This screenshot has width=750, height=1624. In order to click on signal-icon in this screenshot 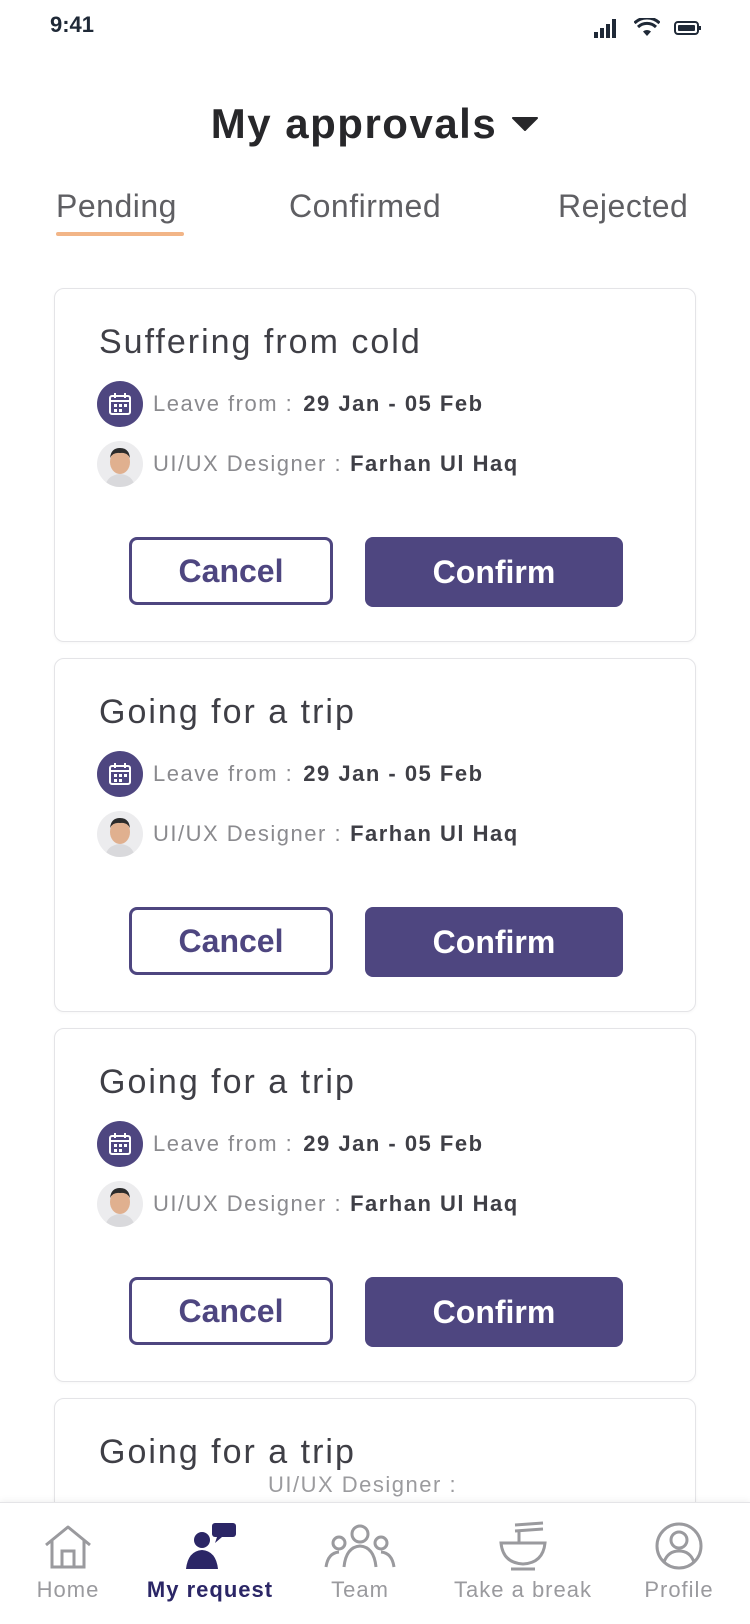, I will do `click(605, 28)`.